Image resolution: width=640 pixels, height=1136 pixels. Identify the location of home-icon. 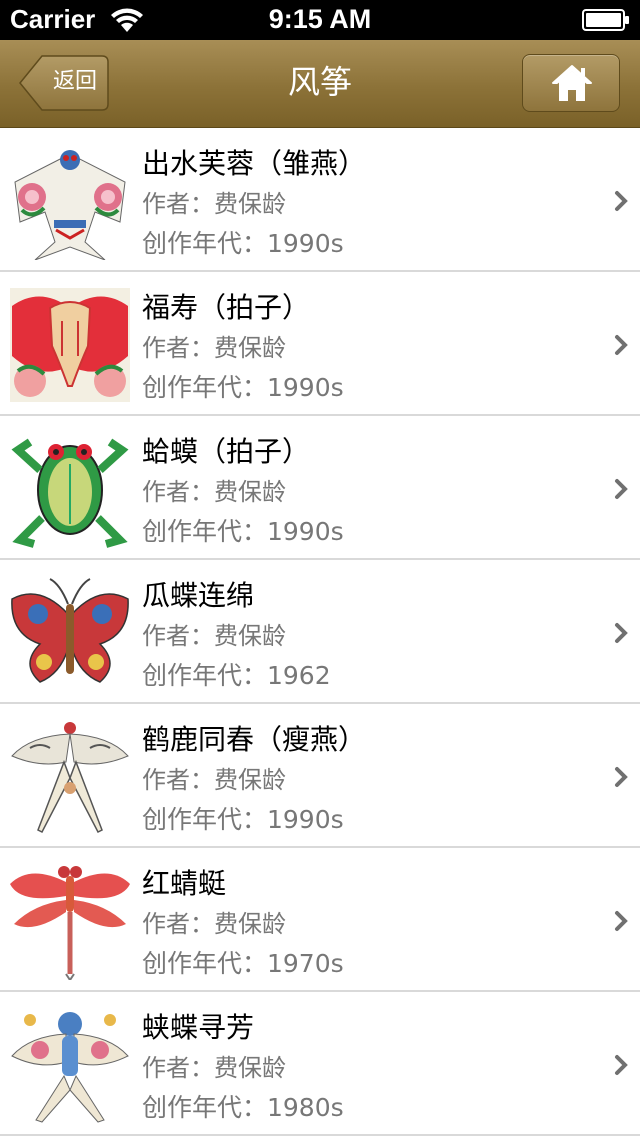
(572, 83).